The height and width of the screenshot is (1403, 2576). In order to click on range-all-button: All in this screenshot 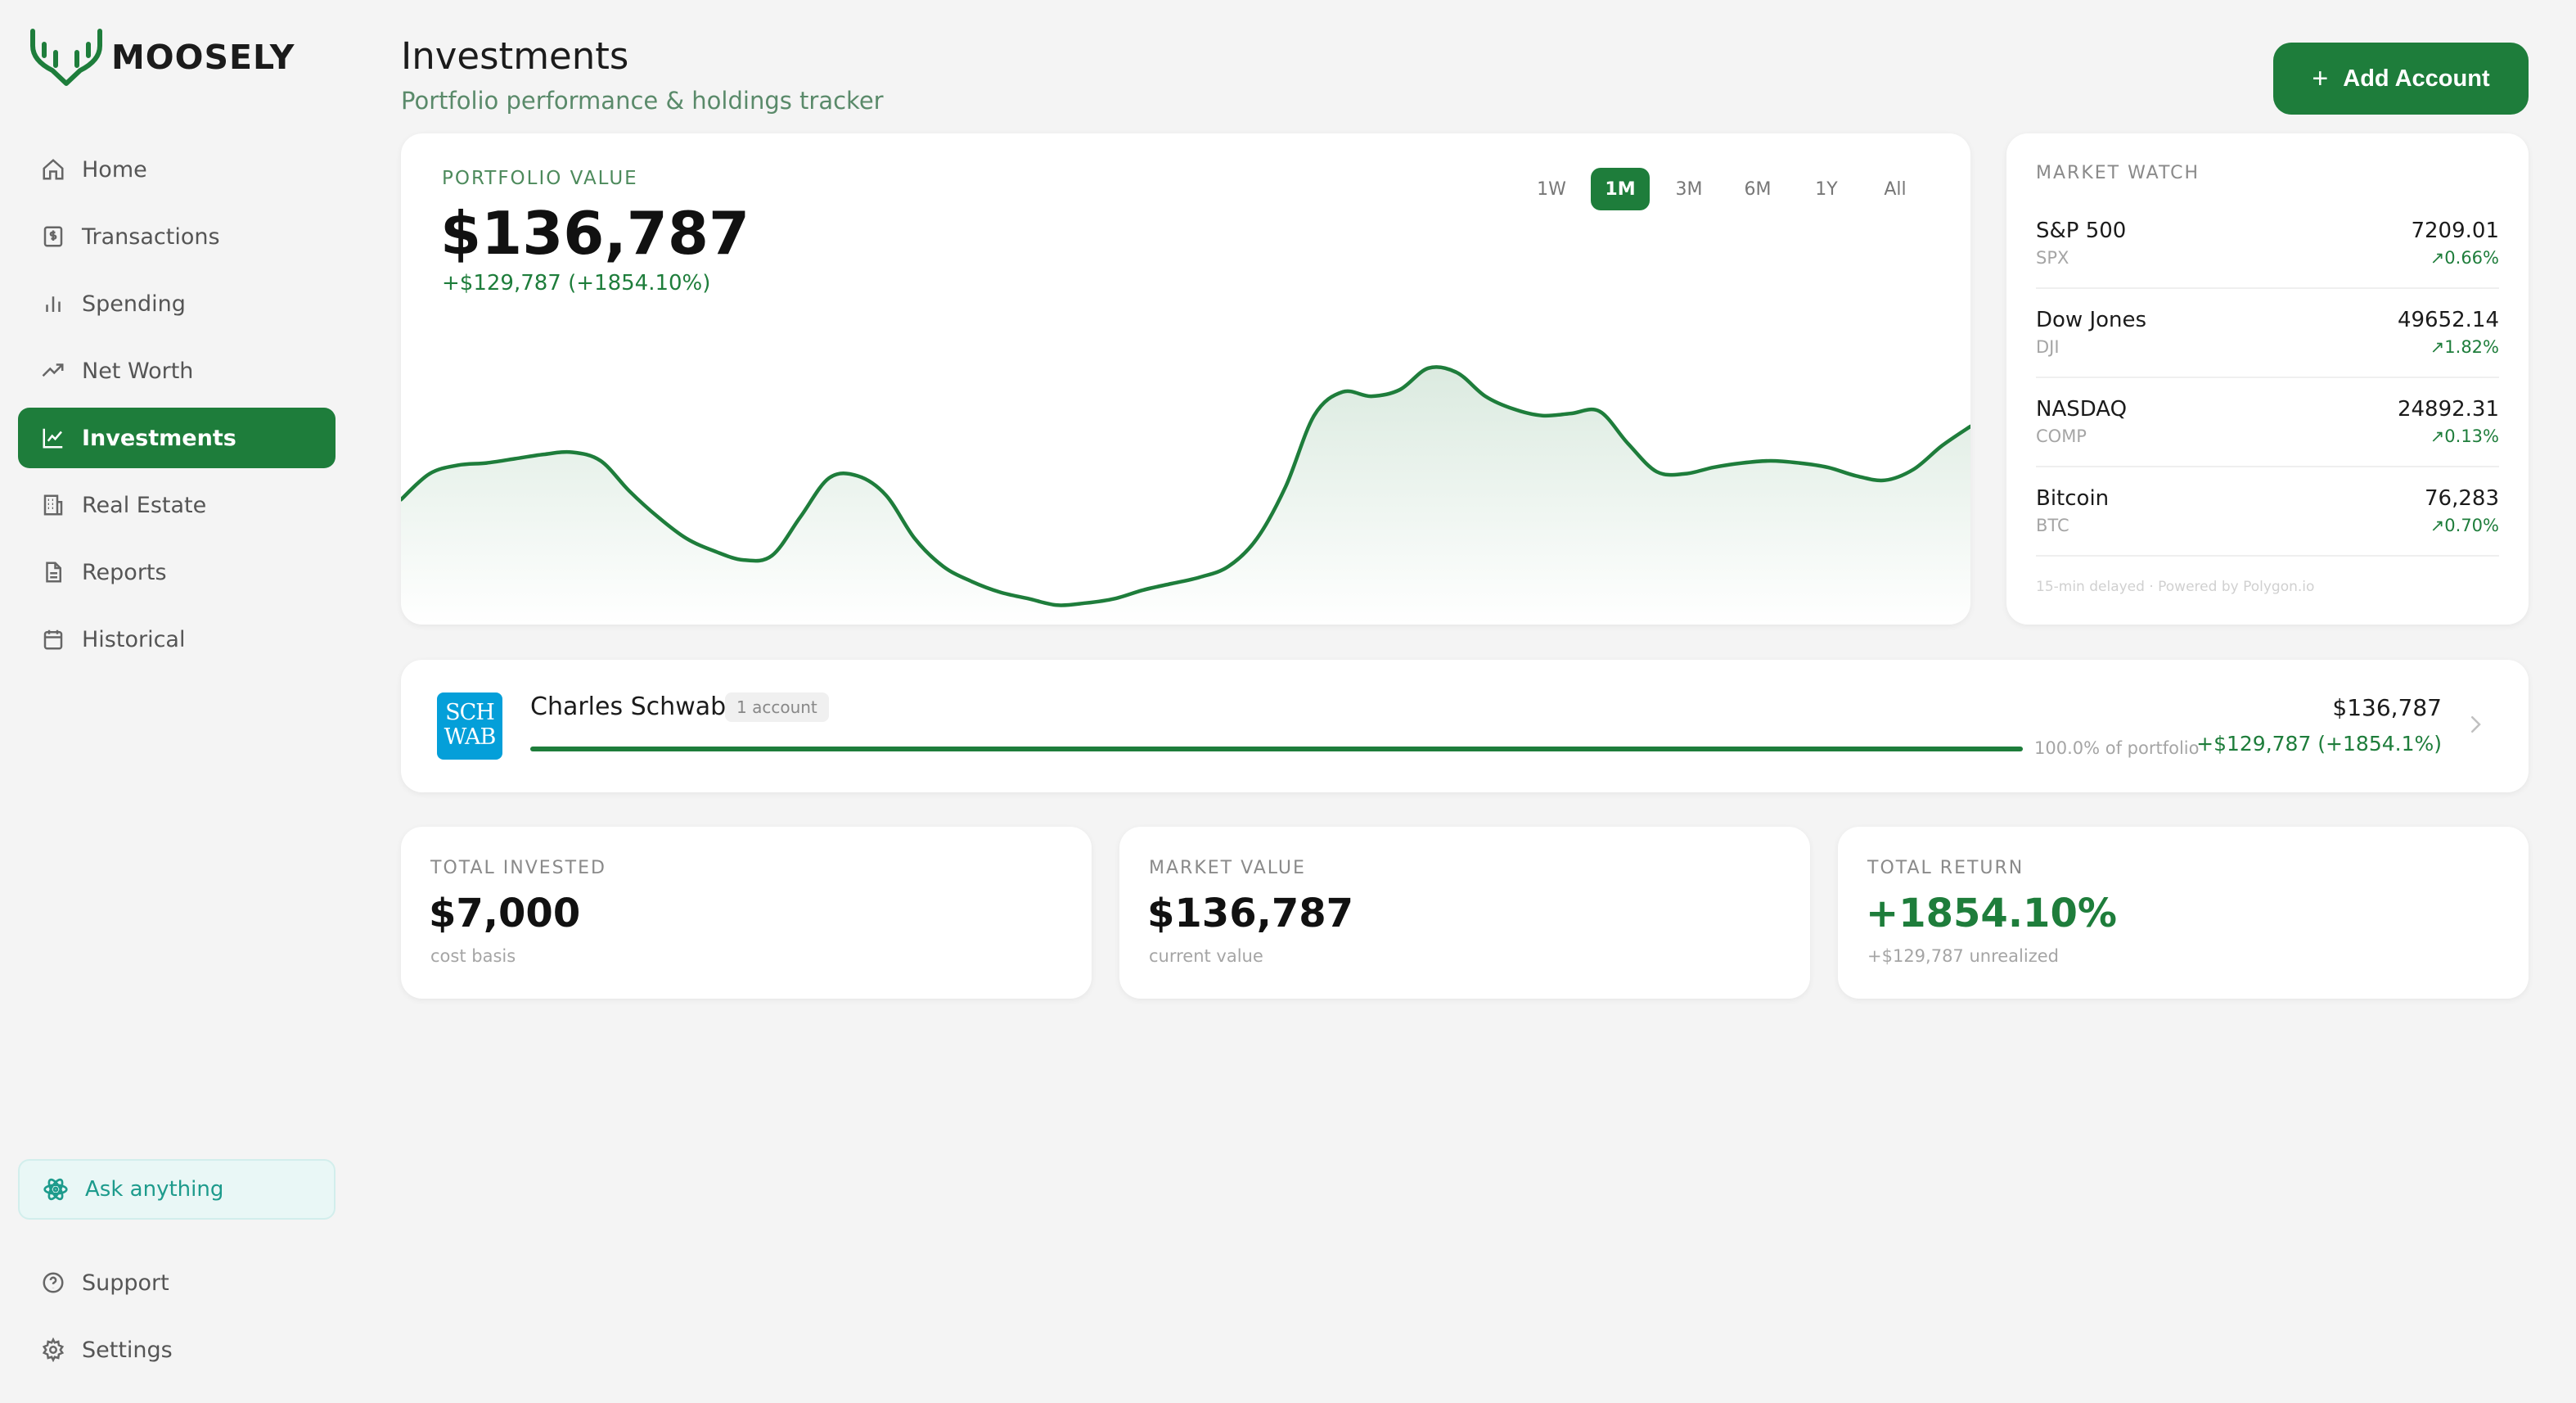, I will do `click(1895, 189)`.